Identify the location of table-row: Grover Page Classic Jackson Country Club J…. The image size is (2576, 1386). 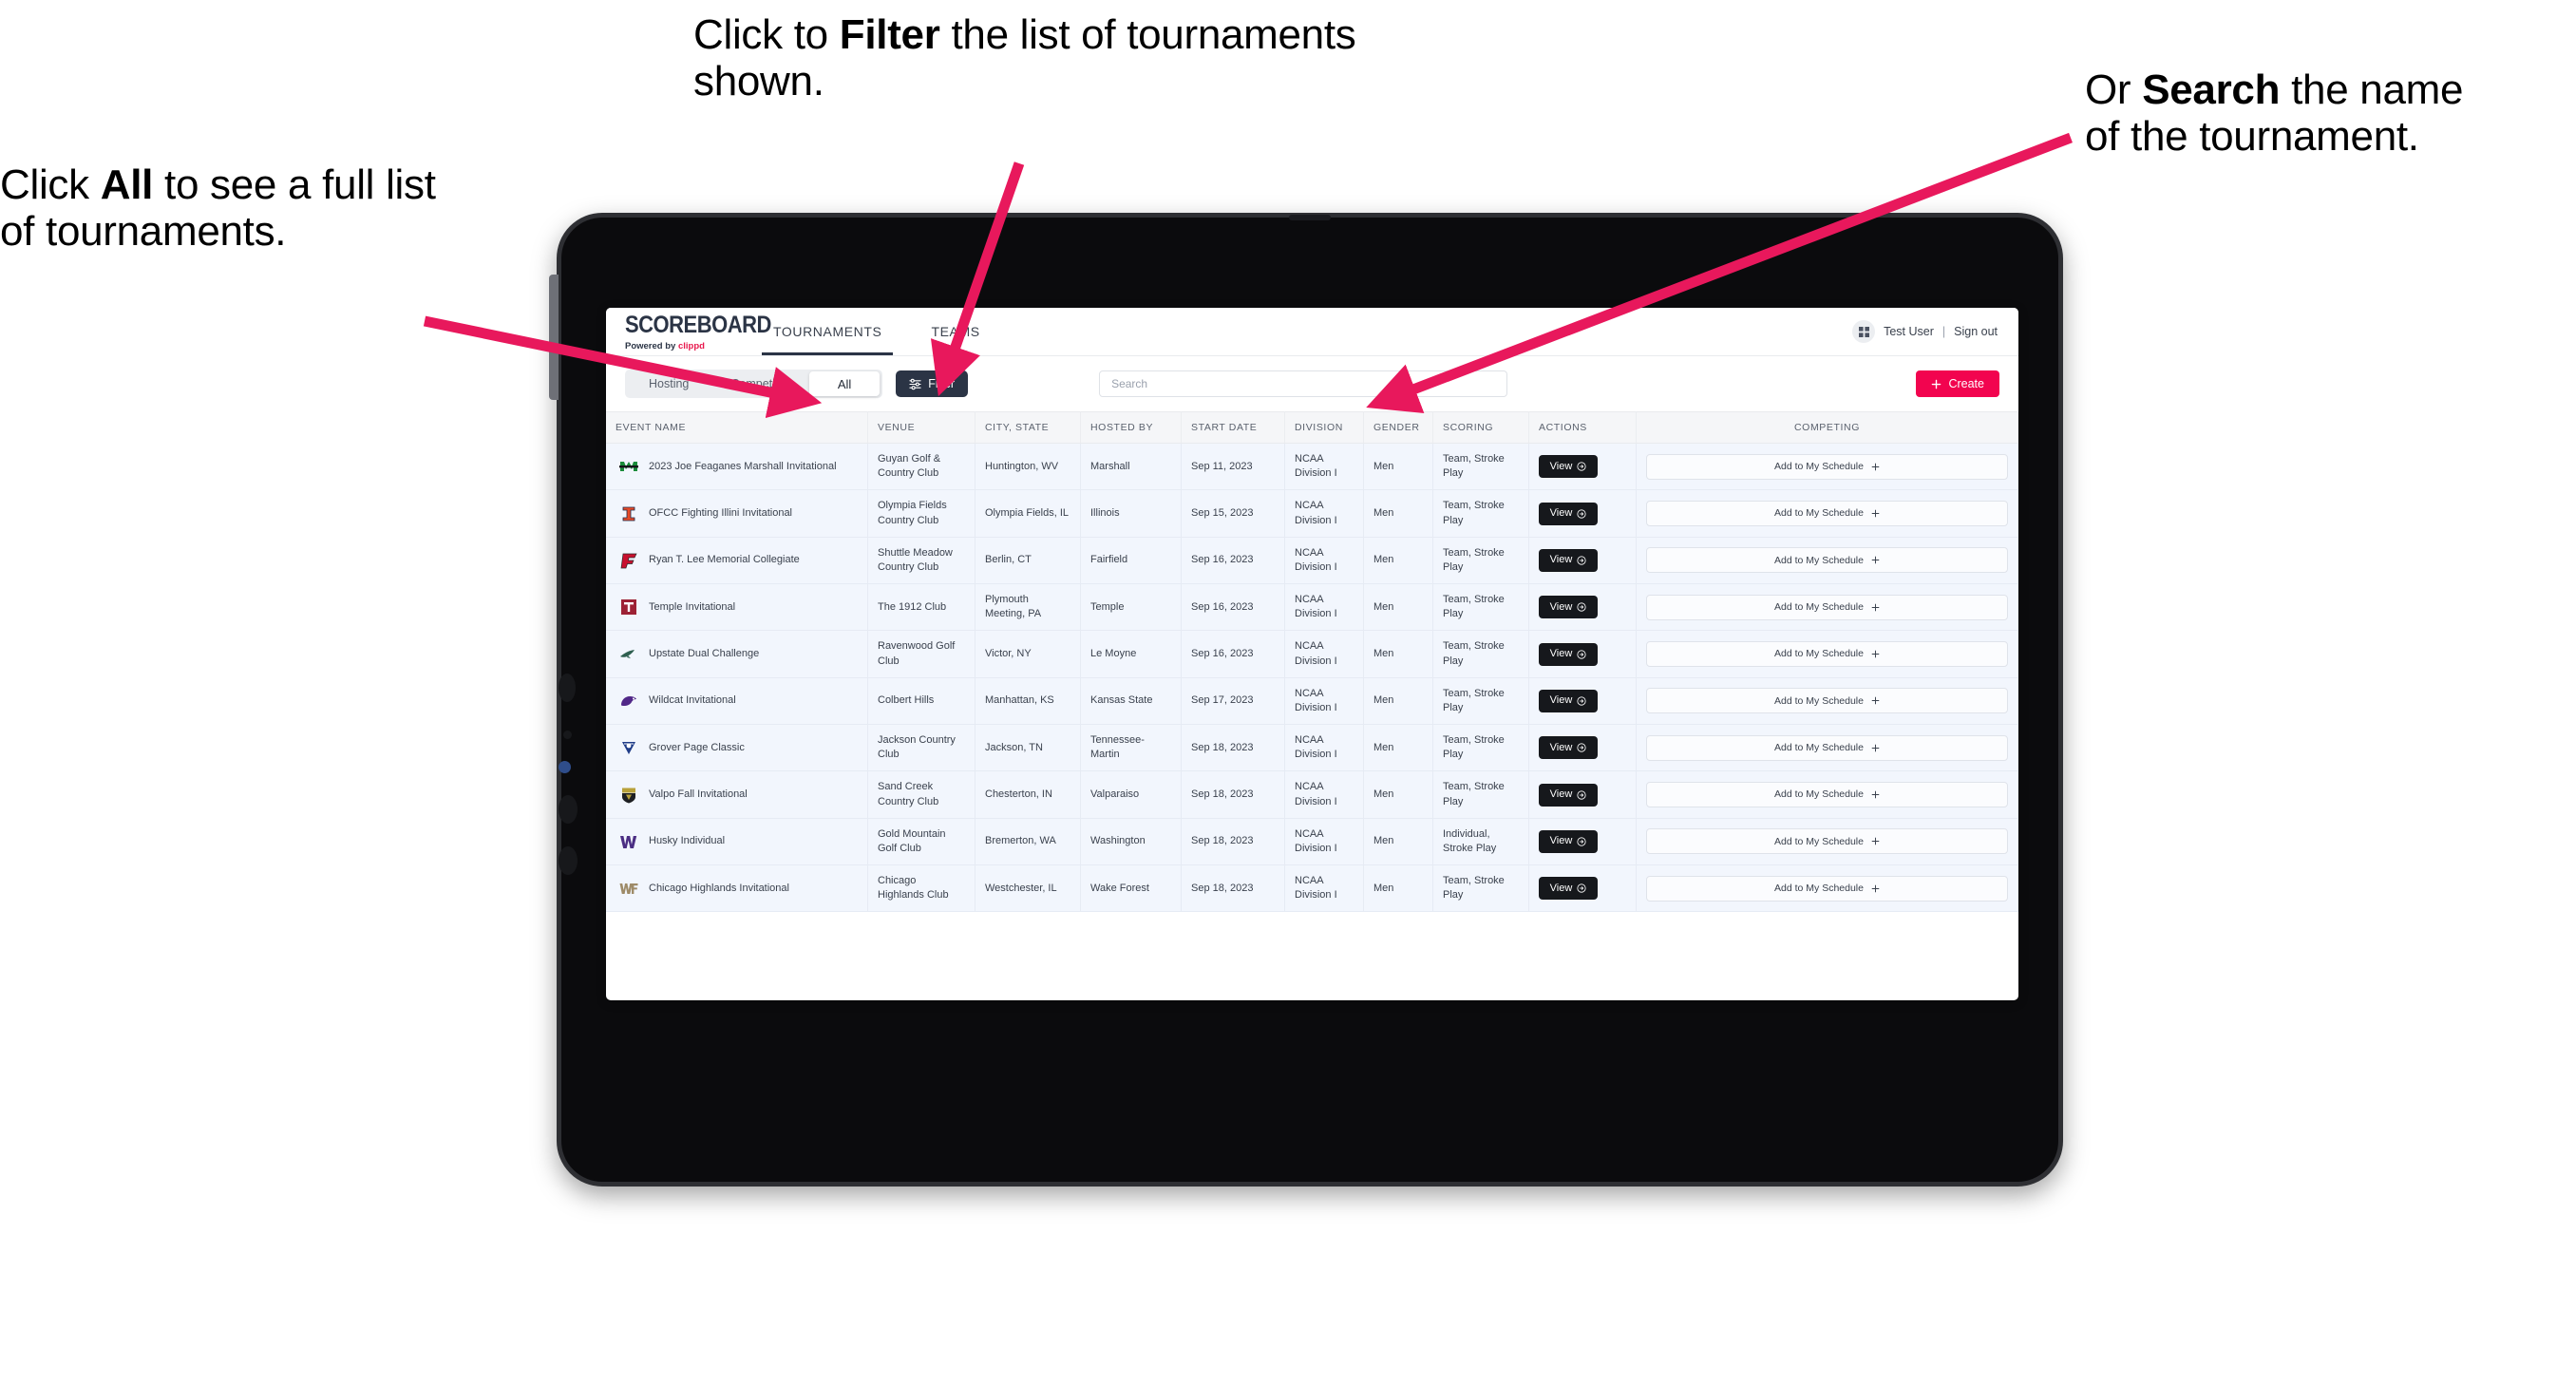
(1312, 748).